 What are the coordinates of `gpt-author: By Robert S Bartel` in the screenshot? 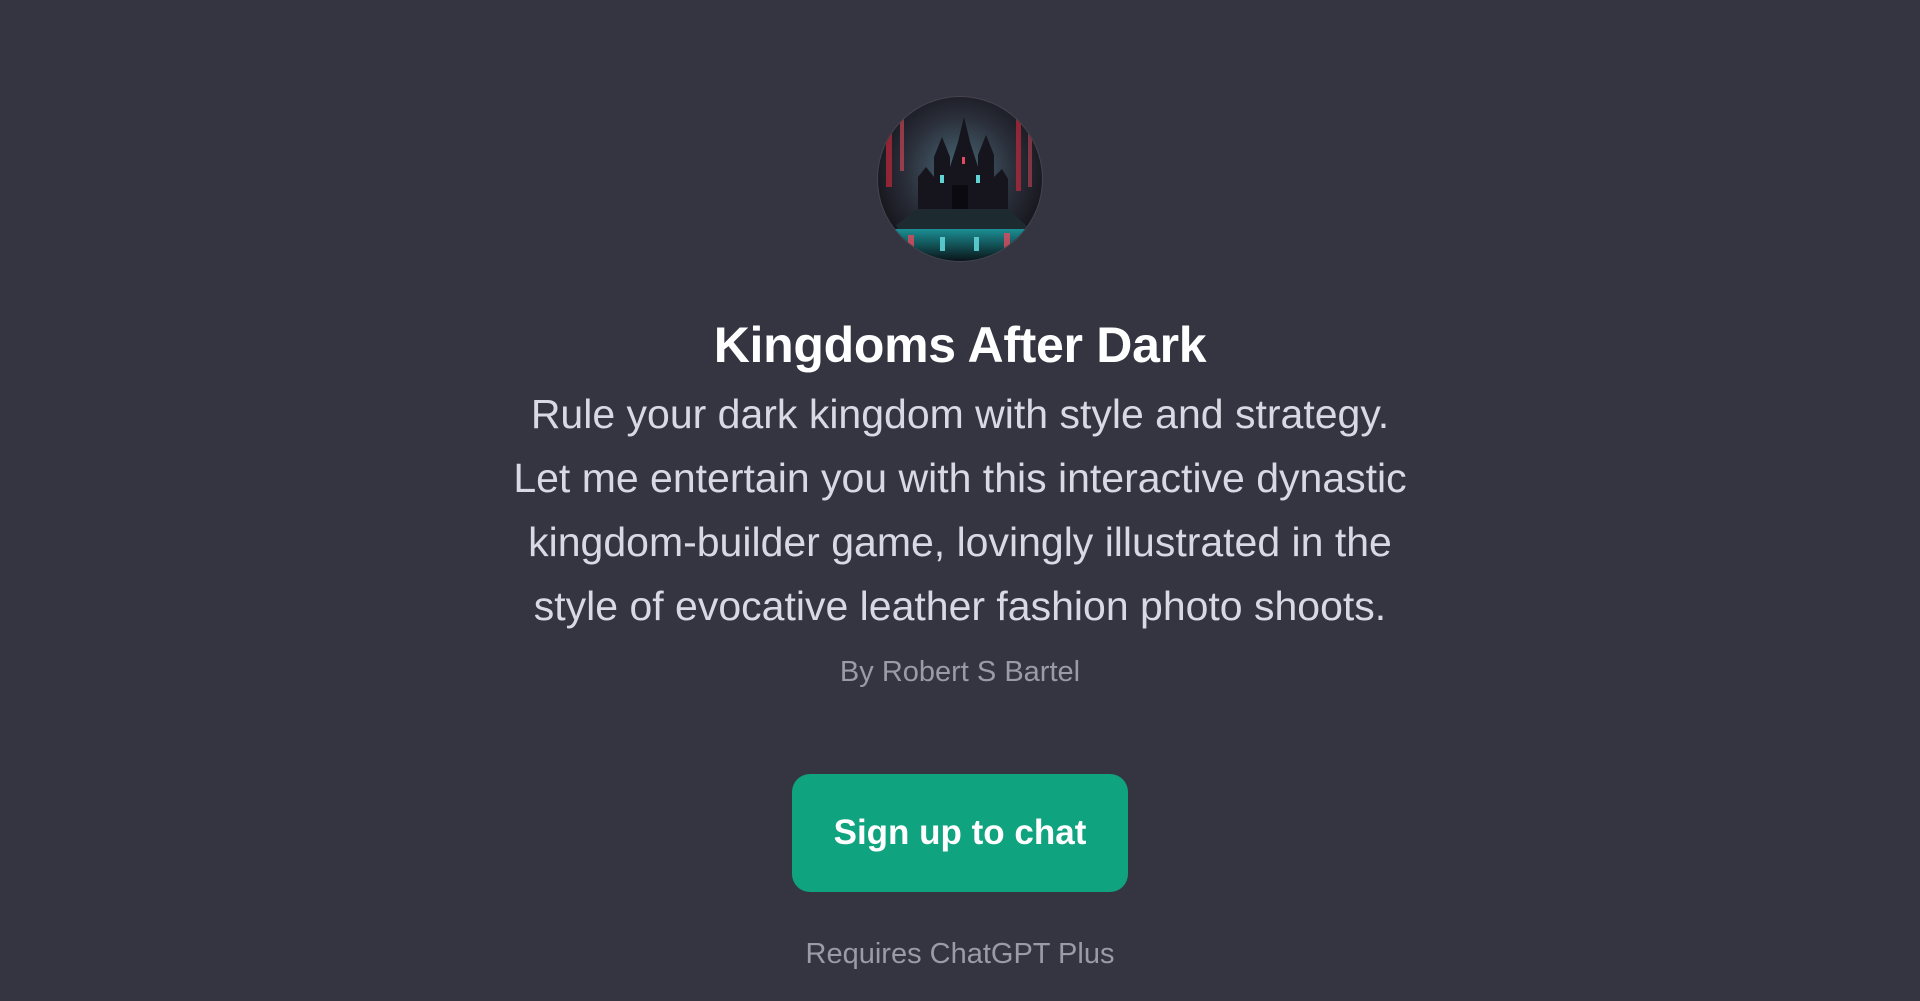 It's located at (960, 672).